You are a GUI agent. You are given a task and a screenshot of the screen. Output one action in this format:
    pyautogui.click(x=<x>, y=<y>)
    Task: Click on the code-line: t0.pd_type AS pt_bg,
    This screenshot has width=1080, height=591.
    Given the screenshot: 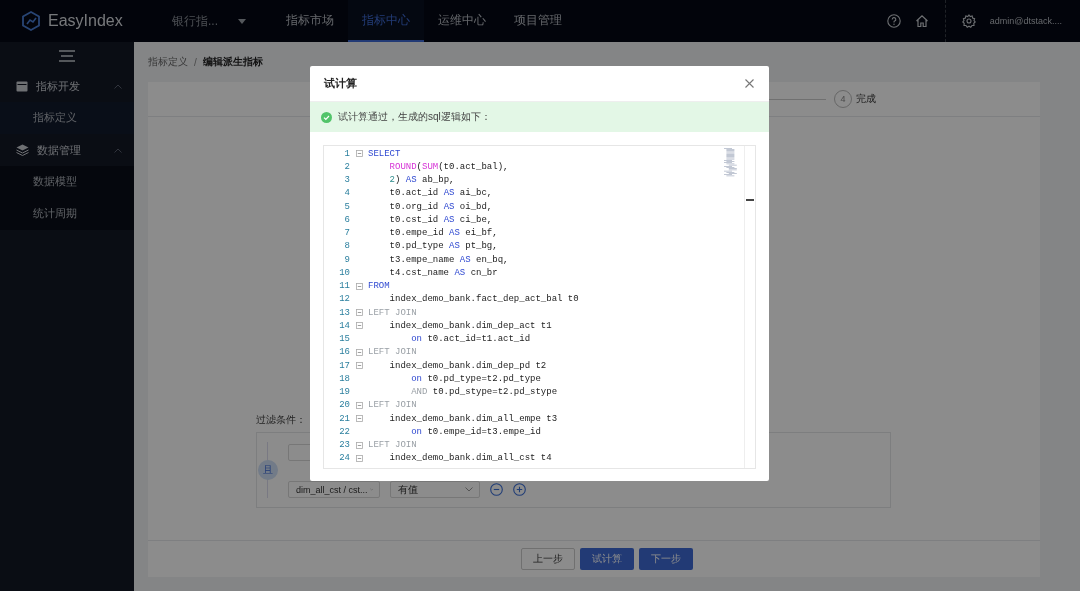 What is the action you would take?
    pyautogui.click(x=443, y=246)
    